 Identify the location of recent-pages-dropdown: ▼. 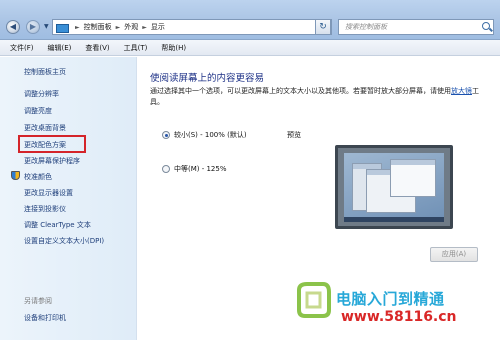
(46, 26).